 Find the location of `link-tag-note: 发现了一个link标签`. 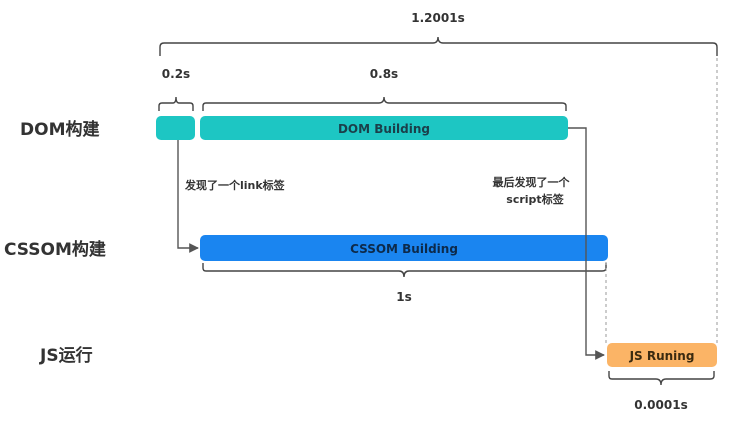

link-tag-note: 发现了一个link标签 is located at coordinates (235, 185).